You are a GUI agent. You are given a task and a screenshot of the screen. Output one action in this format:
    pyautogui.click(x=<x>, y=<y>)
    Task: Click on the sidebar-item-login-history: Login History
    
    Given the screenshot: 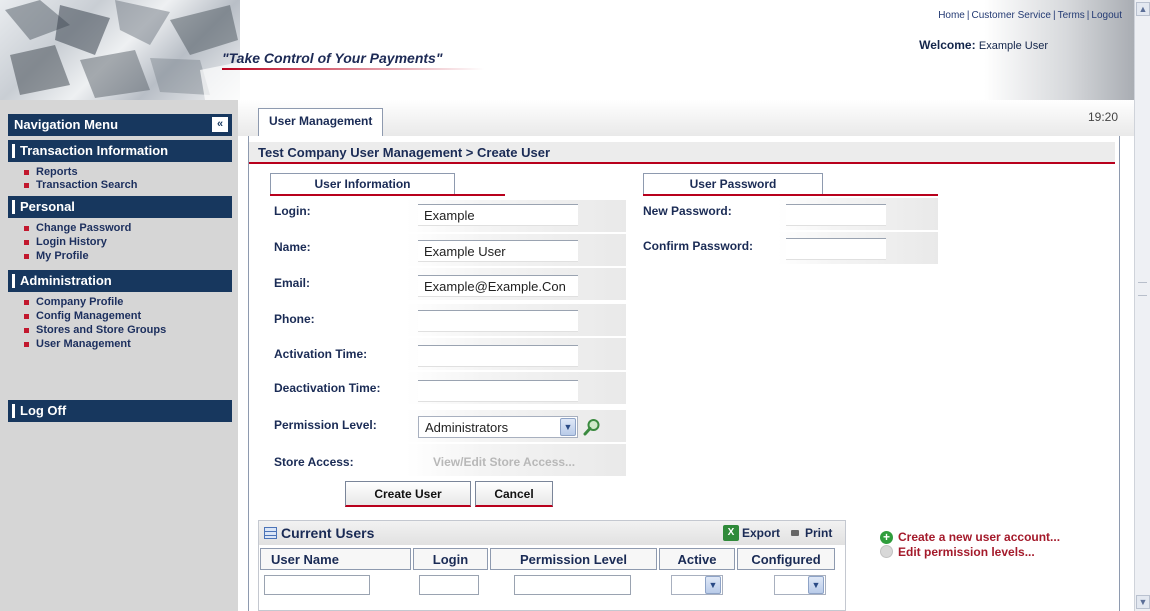 What is the action you would take?
    pyautogui.click(x=65, y=242)
    